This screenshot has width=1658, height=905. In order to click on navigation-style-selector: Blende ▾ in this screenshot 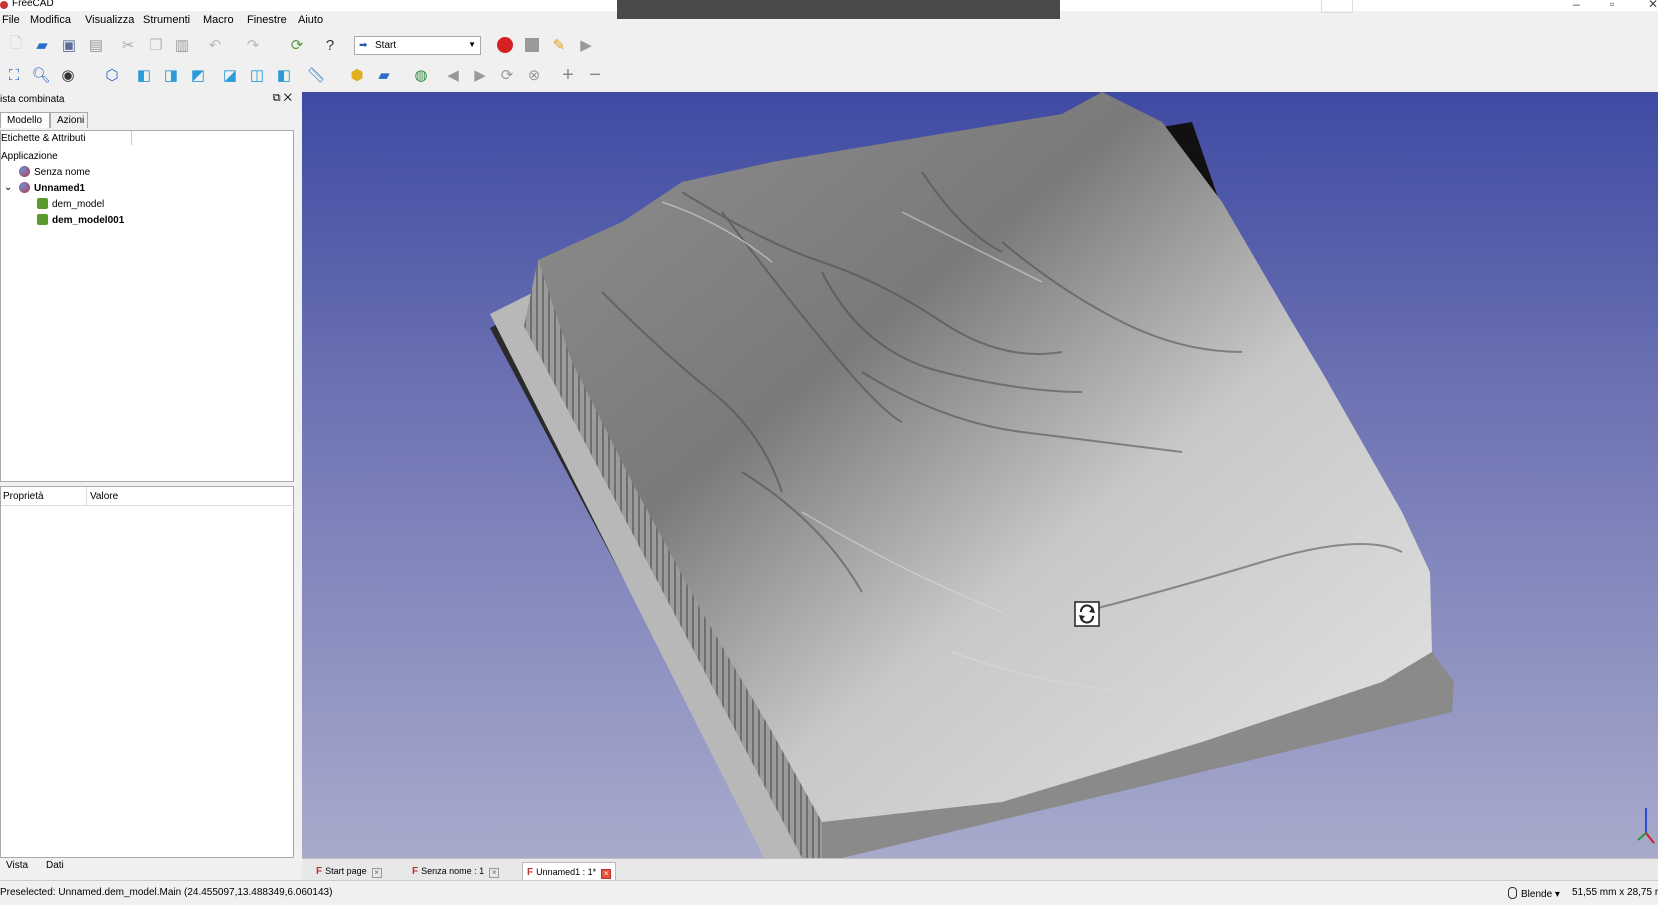, I will do `click(1534, 893)`.